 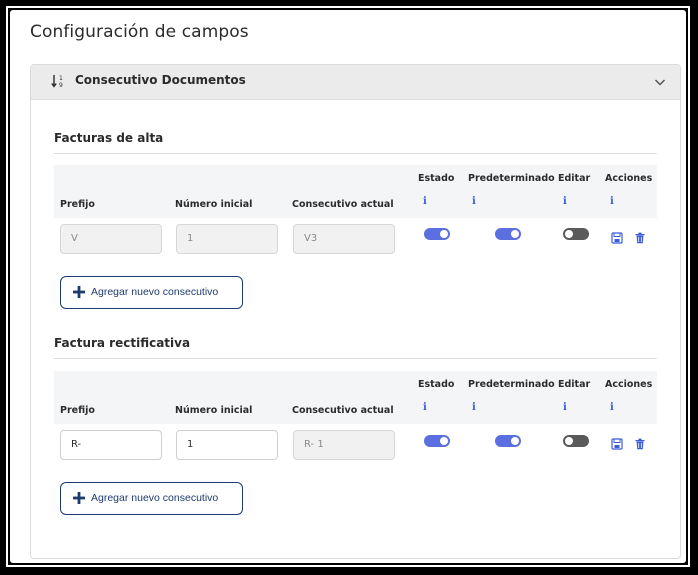 I want to click on chevron-down-icon, so click(x=660, y=82).